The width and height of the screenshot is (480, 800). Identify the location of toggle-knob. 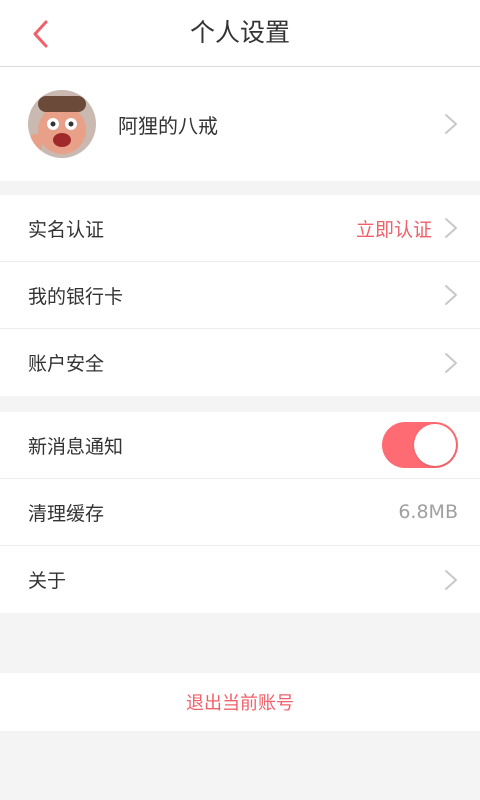
(435, 445).